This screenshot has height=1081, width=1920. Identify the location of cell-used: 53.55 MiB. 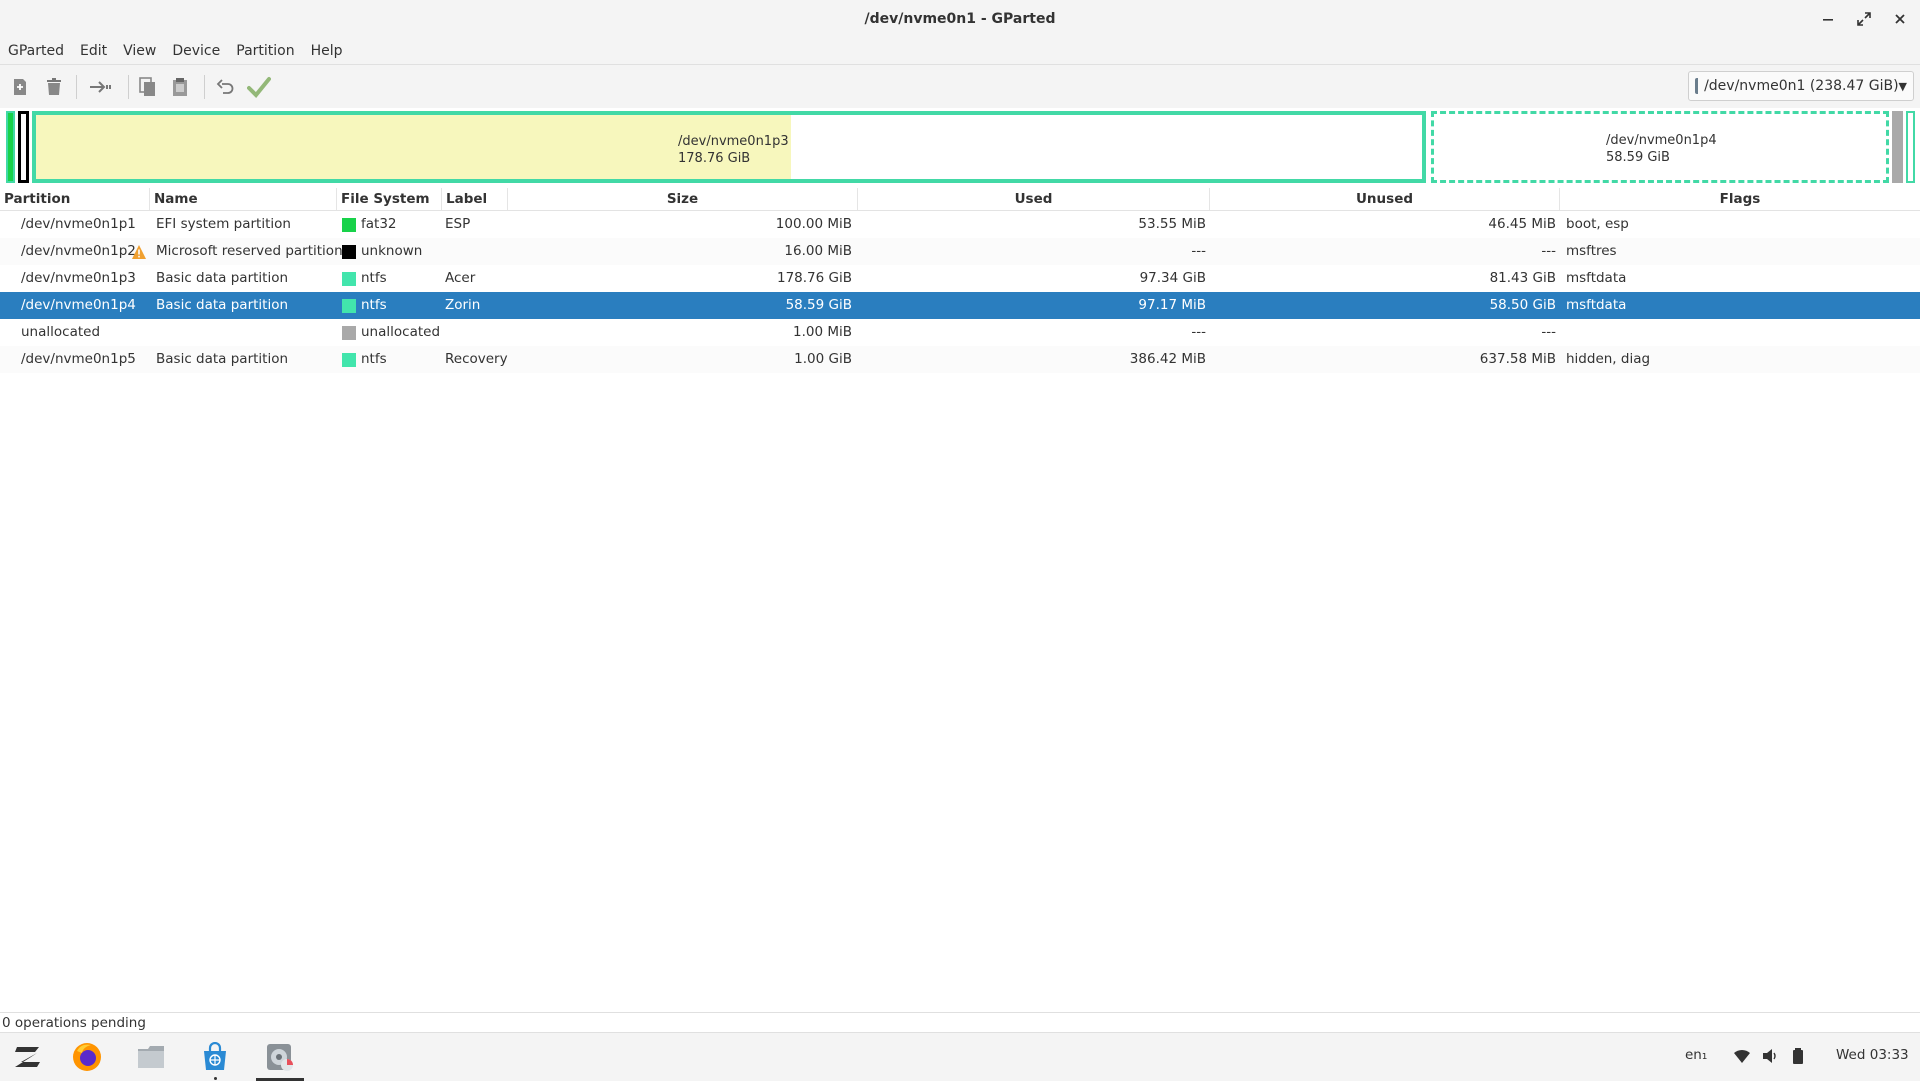
(1172, 224).